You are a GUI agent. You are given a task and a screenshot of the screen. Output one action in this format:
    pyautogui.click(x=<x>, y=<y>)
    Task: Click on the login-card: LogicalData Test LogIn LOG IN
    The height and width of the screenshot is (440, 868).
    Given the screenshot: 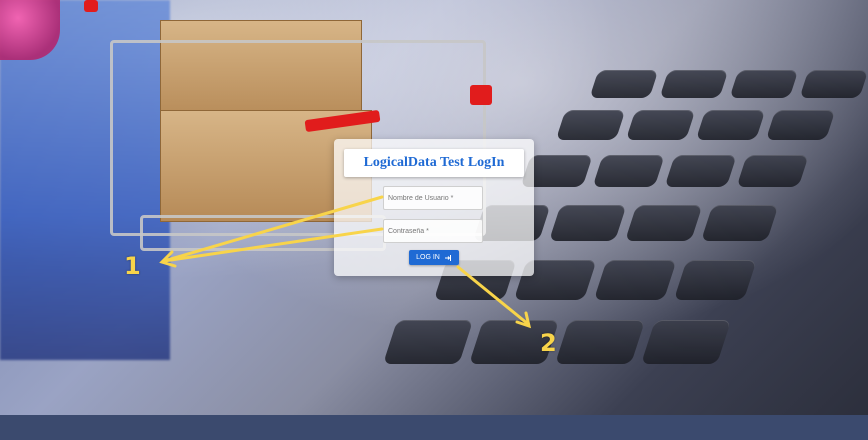 What is the action you would take?
    pyautogui.click(x=434, y=207)
    